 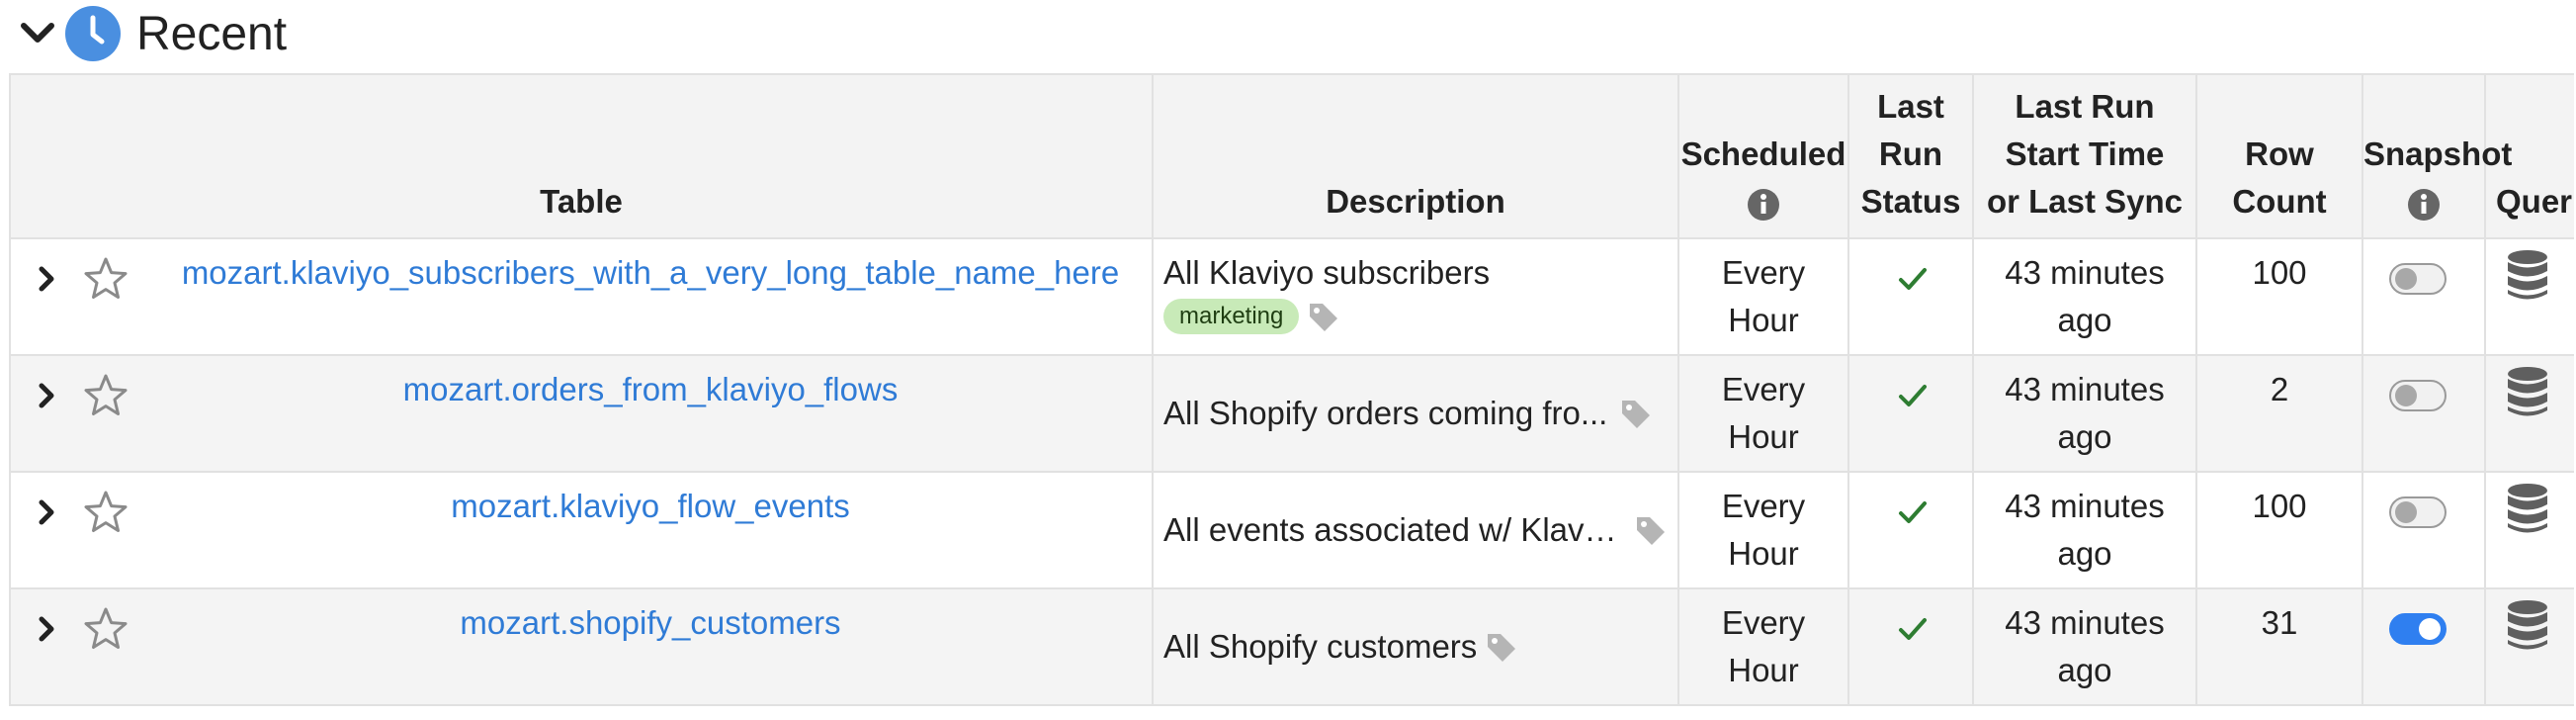 I want to click on table-name-link: mozart.klaviyo_flow_events, so click(x=650, y=506).